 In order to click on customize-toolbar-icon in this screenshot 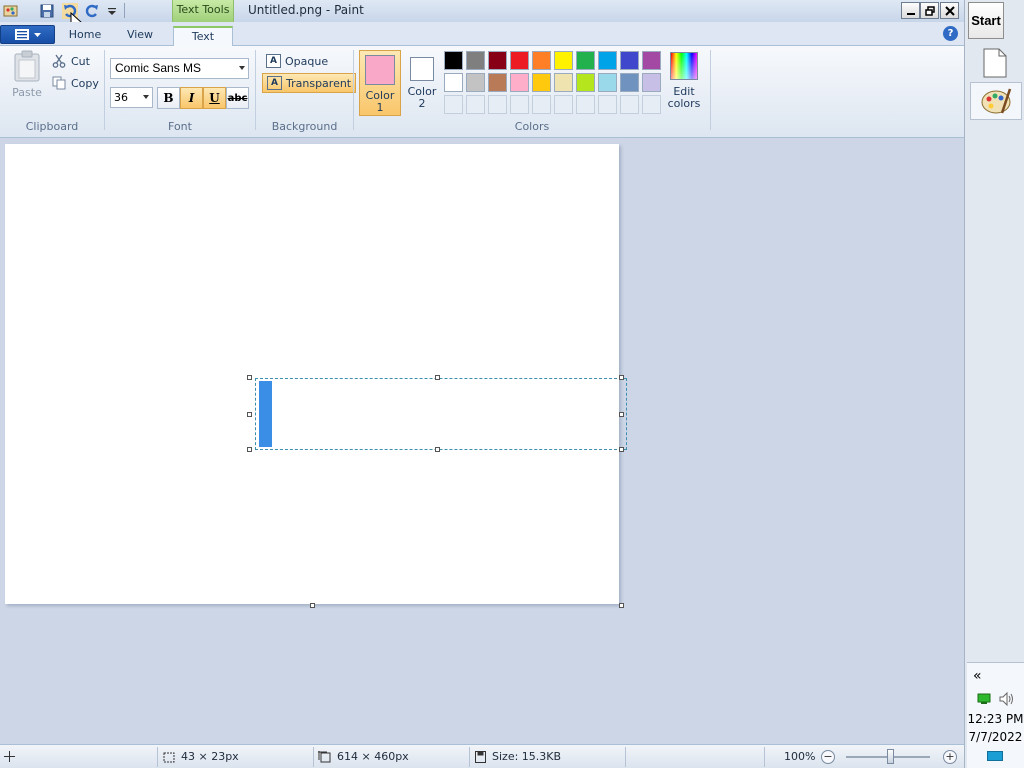, I will do `click(112, 10)`.